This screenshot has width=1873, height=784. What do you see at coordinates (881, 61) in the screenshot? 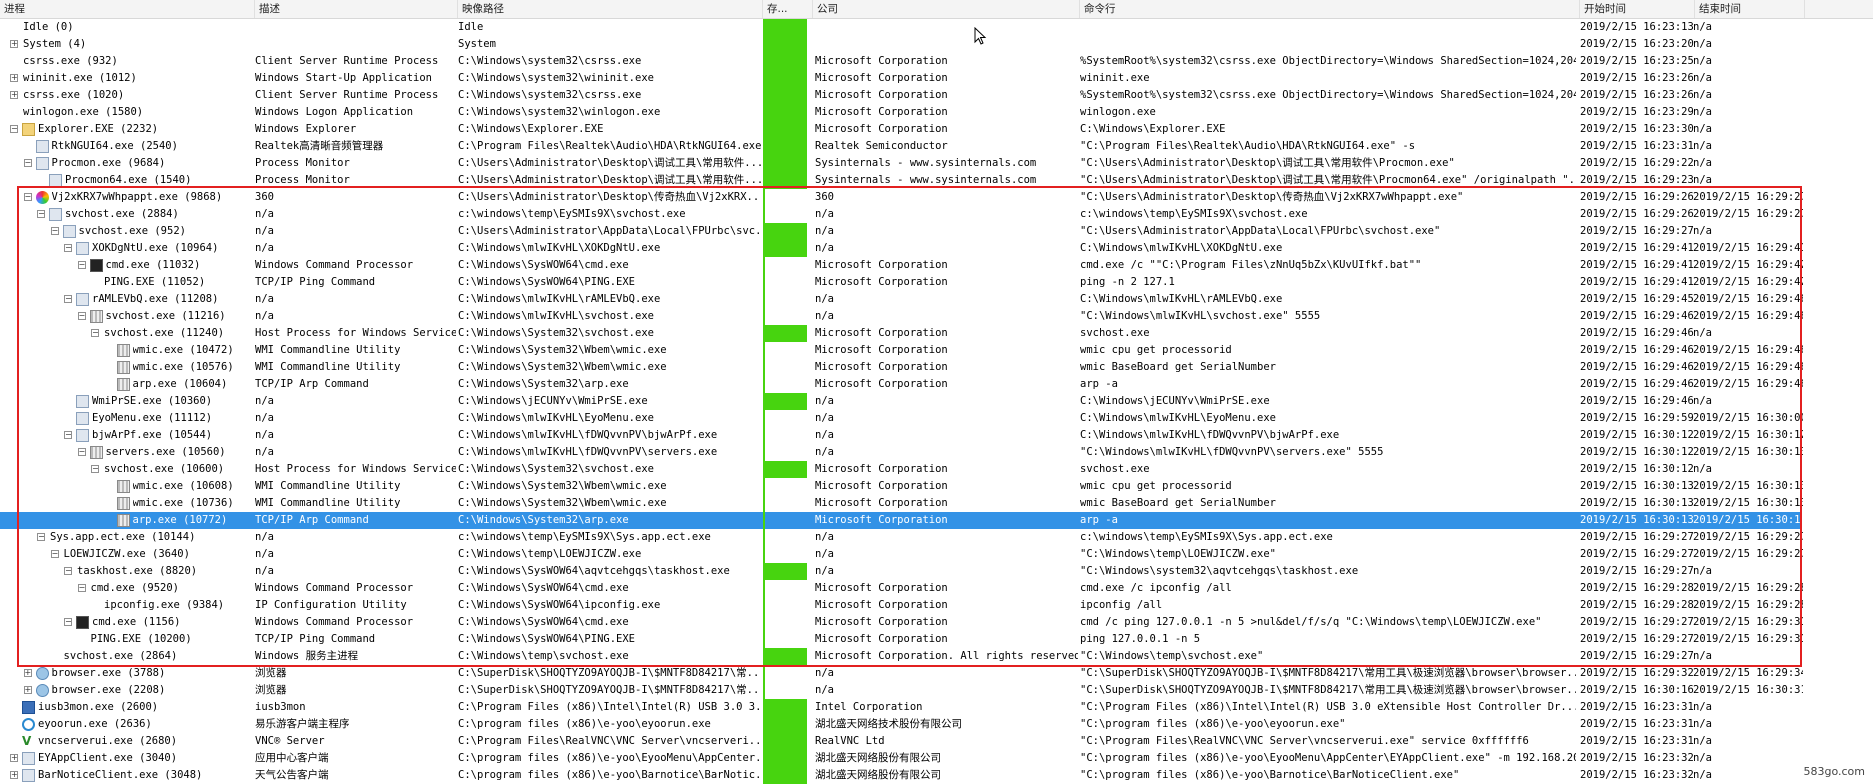
I see `company-name: Microsoft Corporation` at bounding box center [881, 61].